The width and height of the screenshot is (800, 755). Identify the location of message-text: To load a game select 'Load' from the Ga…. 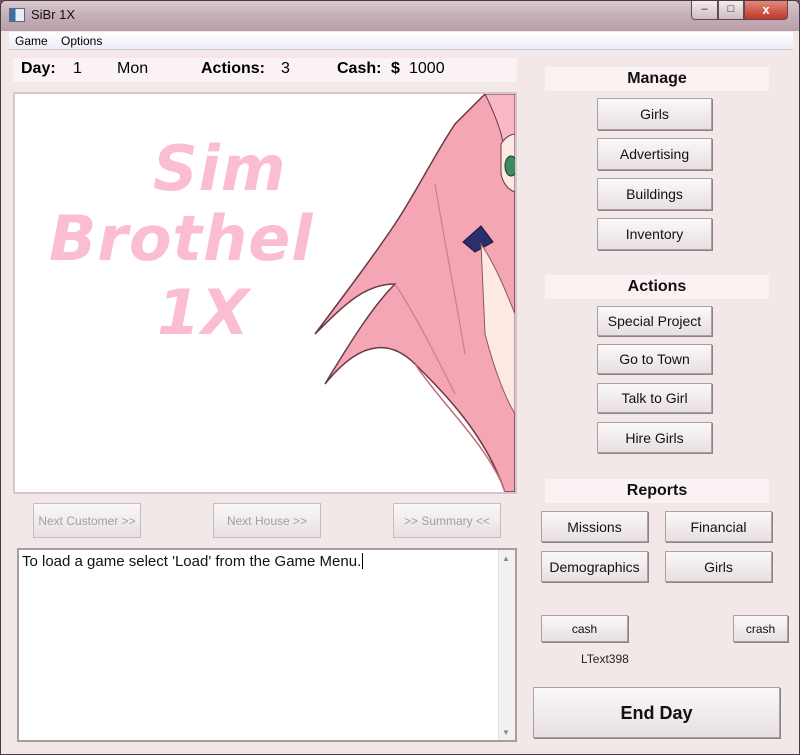
(192, 561).